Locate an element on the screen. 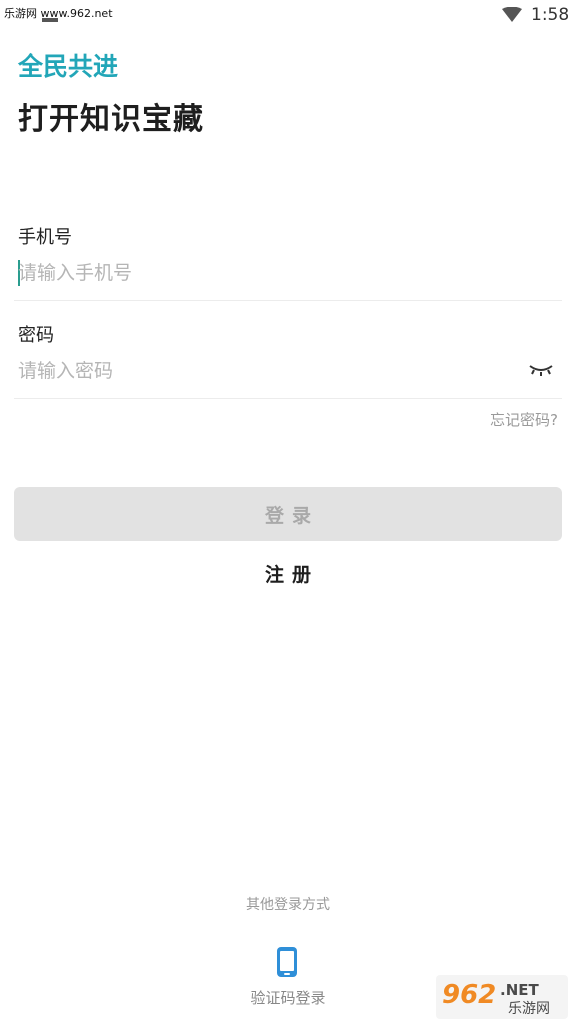 The height and width of the screenshot is (1024, 576). watermark-text: 乐游网 www.962.net is located at coordinates (58, 14).